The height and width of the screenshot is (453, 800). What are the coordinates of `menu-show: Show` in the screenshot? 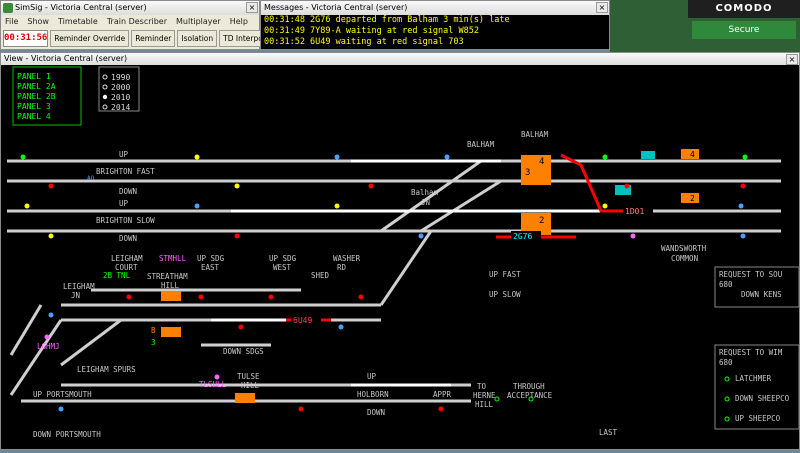 It's located at (38, 21).